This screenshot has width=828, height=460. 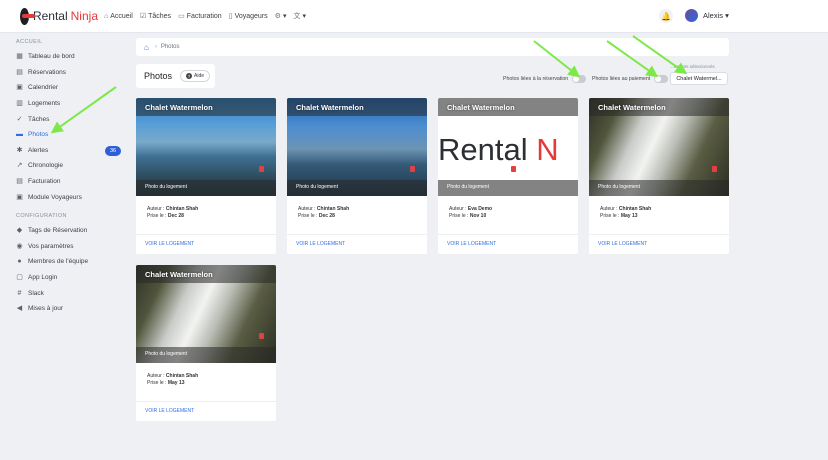 What do you see at coordinates (204, 16) in the screenshot?
I see `nav-label: Facturation` at bounding box center [204, 16].